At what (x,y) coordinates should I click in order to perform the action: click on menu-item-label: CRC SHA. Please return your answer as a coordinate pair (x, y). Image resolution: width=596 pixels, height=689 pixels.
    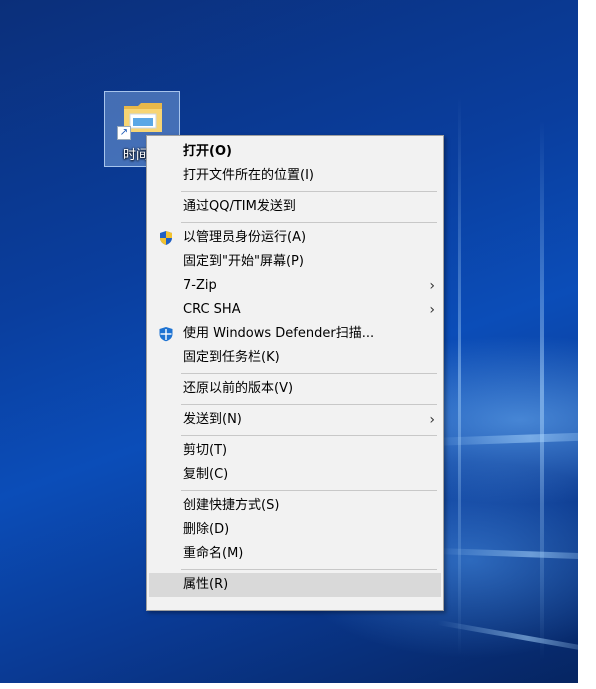
    Looking at the image, I should click on (212, 309).